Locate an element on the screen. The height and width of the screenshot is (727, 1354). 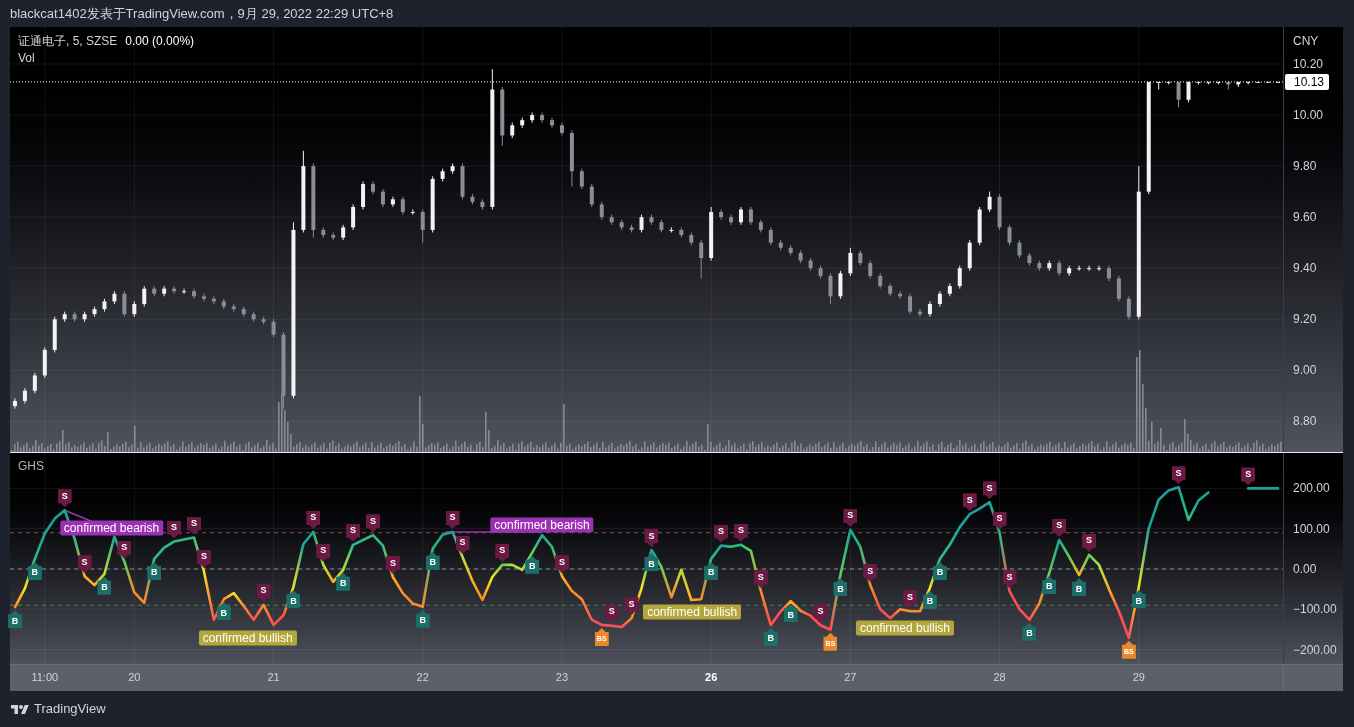
brand-name-text: TradingView is located at coordinates (70, 709).